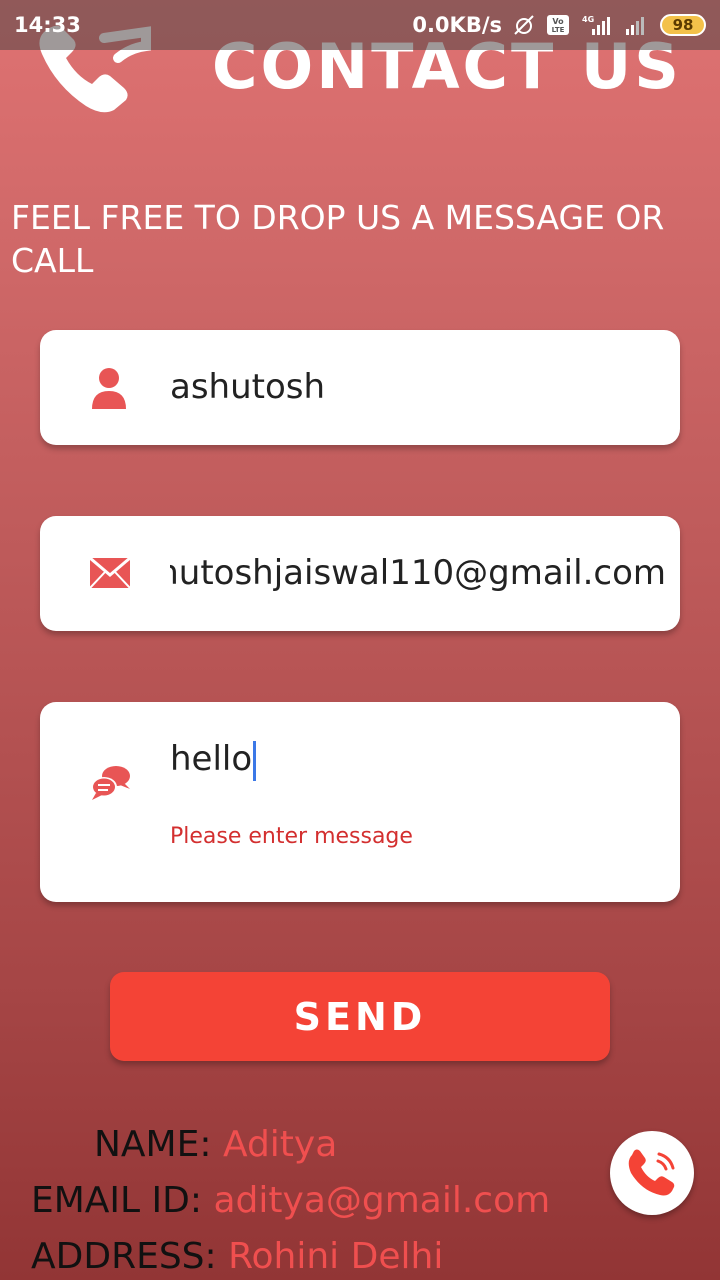  What do you see at coordinates (558, 30) in the screenshot?
I see `svg-text: LTE` at bounding box center [558, 30].